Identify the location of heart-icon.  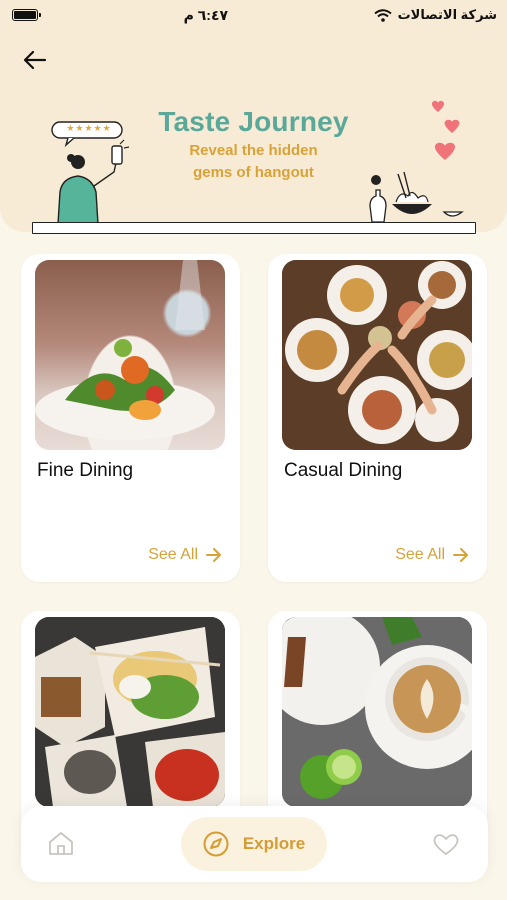
(446, 844).